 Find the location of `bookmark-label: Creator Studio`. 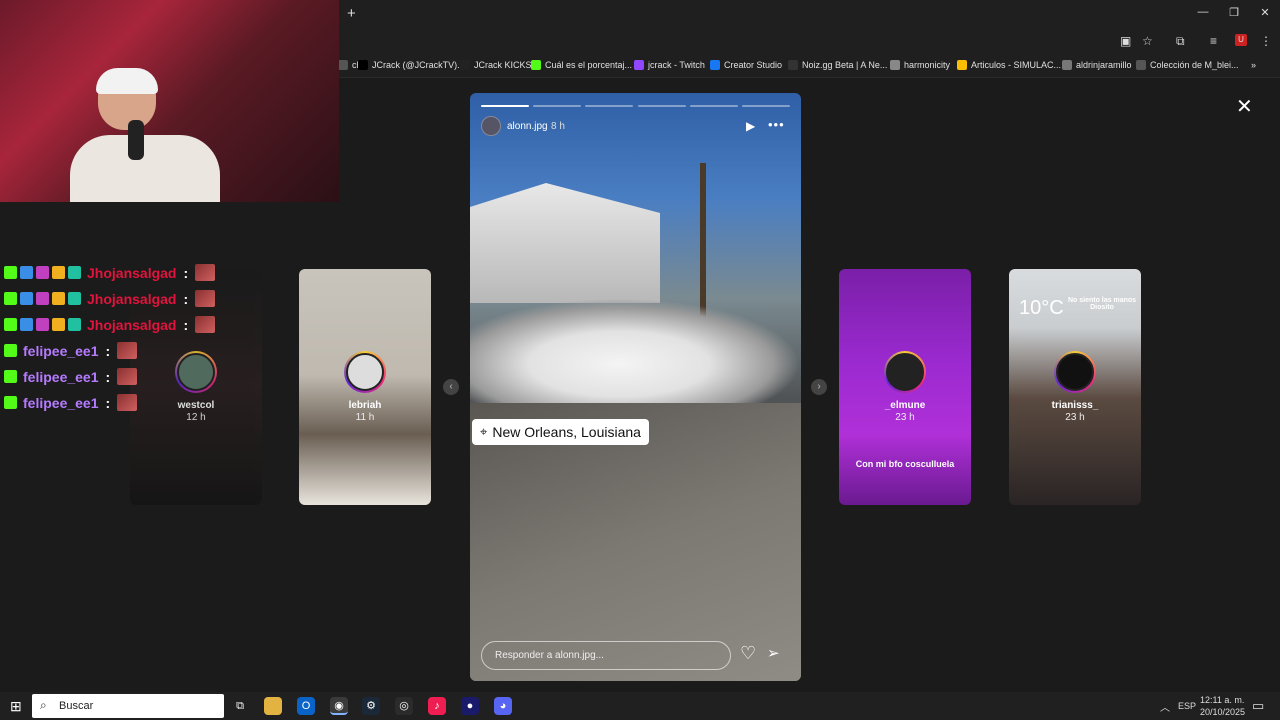

bookmark-label: Creator Studio is located at coordinates (753, 65).